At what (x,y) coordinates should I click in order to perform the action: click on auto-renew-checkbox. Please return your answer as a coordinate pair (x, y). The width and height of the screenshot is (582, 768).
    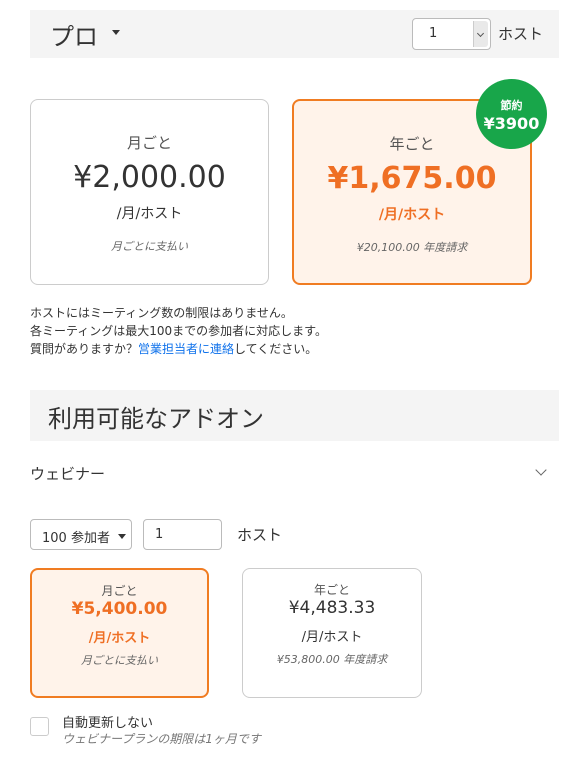
    Looking at the image, I should click on (39, 726).